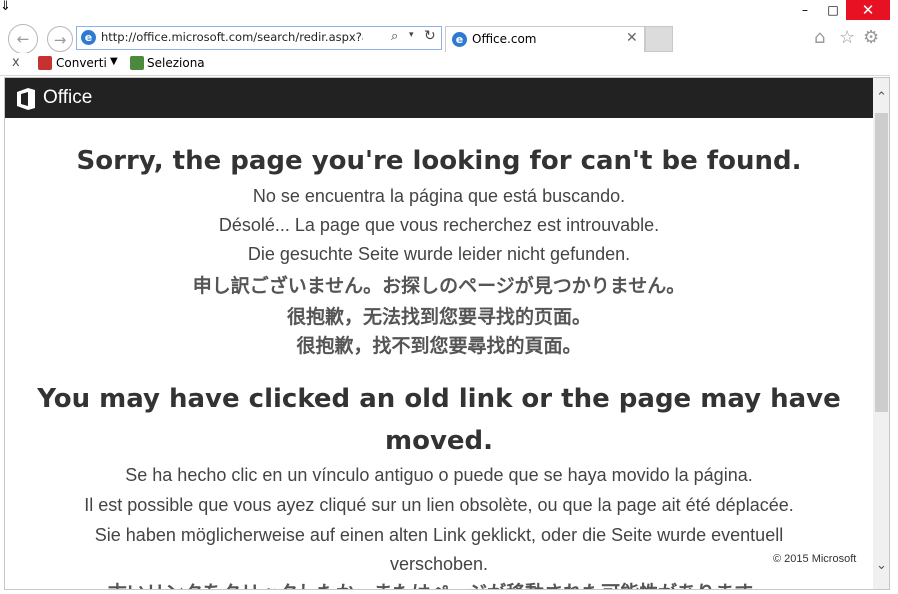 Image resolution: width=898 pixels, height=594 pixels. I want to click on scroll-down-icon: ⌄, so click(881, 565).